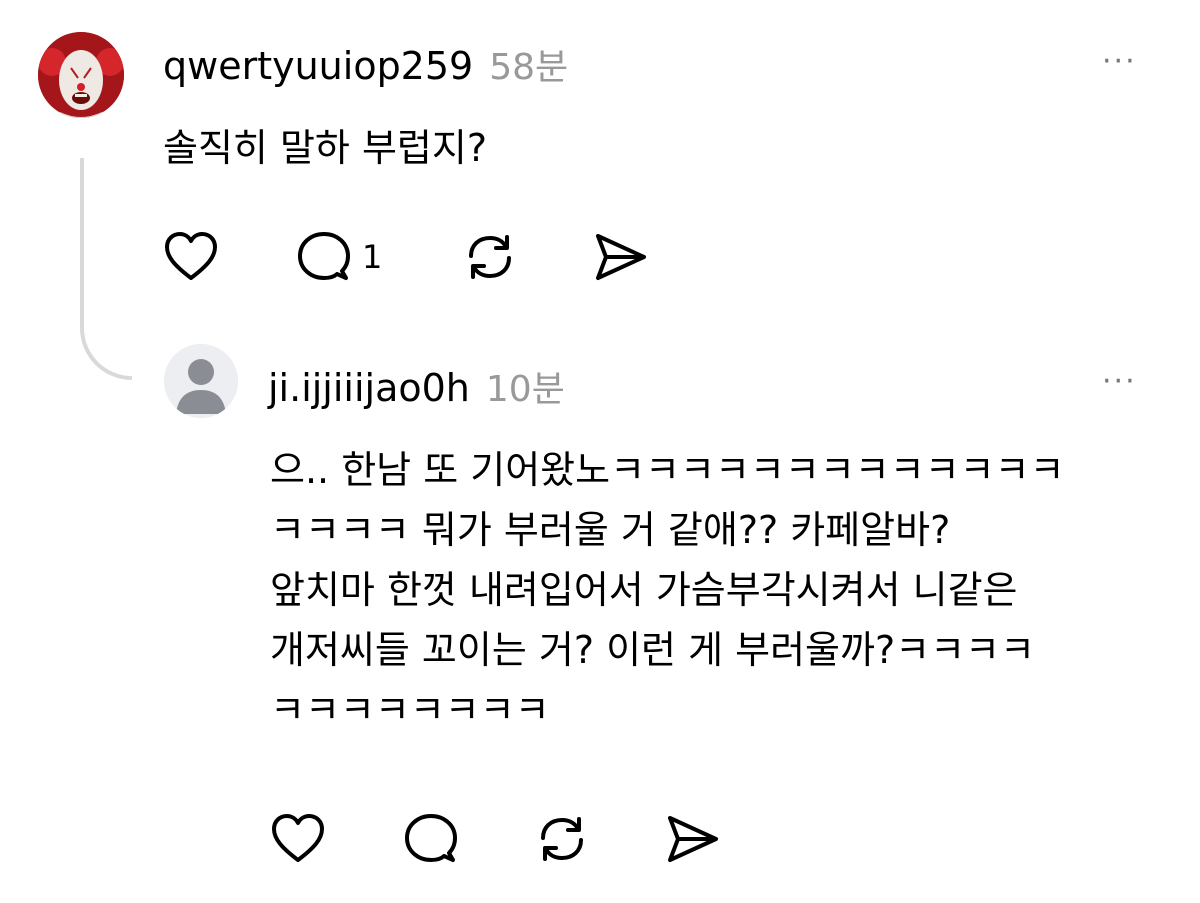  I want to click on timestamp: 58분, so click(529, 67).